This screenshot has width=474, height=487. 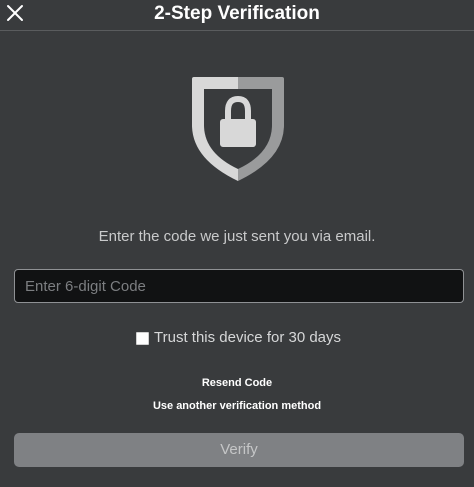 I want to click on trust-device-checkbox, so click(x=142, y=338).